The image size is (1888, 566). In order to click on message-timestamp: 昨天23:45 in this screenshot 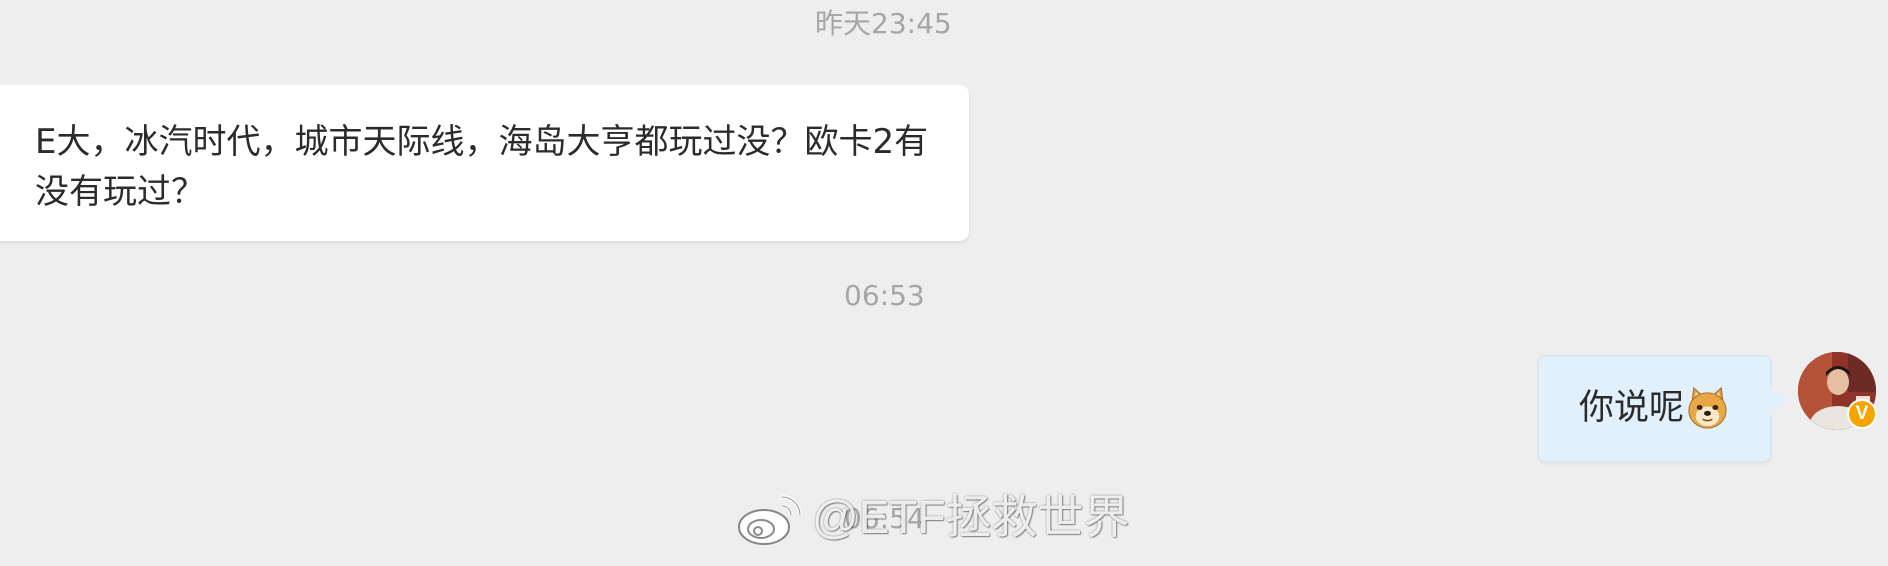, I will do `click(883, 23)`.